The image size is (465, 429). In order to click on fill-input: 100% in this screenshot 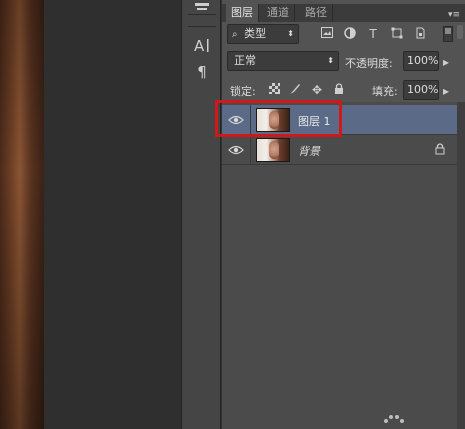, I will do `click(421, 90)`.